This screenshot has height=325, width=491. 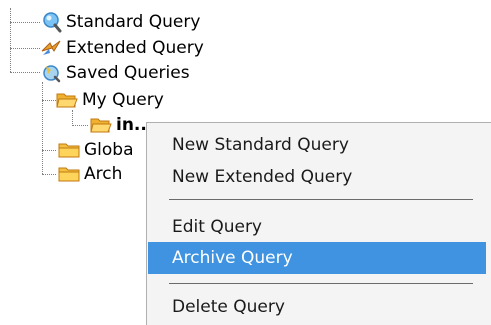 What do you see at coordinates (317, 307) in the screenshot?
I see `menu-item-delete-query: Delete Query` at bounding box center [317, 307].